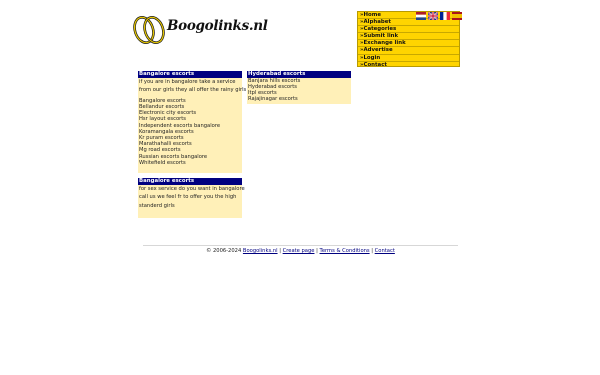  What do you see at coordinates (217, 26) in the screenshot?
I see `logo-text: Boogolinks.nl` at bounding box center [217, 26].